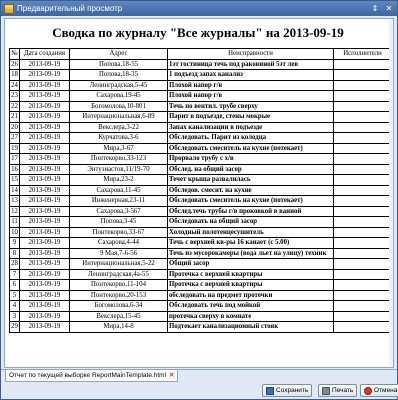 This screenshot has height=400, width=398. I want to click on row-address-cell: Богомолова,10-801, so click(118, 106).